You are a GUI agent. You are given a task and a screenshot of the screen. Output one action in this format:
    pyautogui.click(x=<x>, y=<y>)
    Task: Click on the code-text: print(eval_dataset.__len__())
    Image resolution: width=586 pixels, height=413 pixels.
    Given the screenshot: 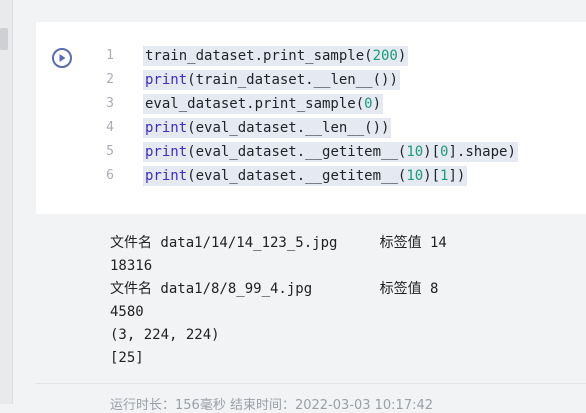 What is the action you would take?
    pyautogui.click(x=267, y=128)
    